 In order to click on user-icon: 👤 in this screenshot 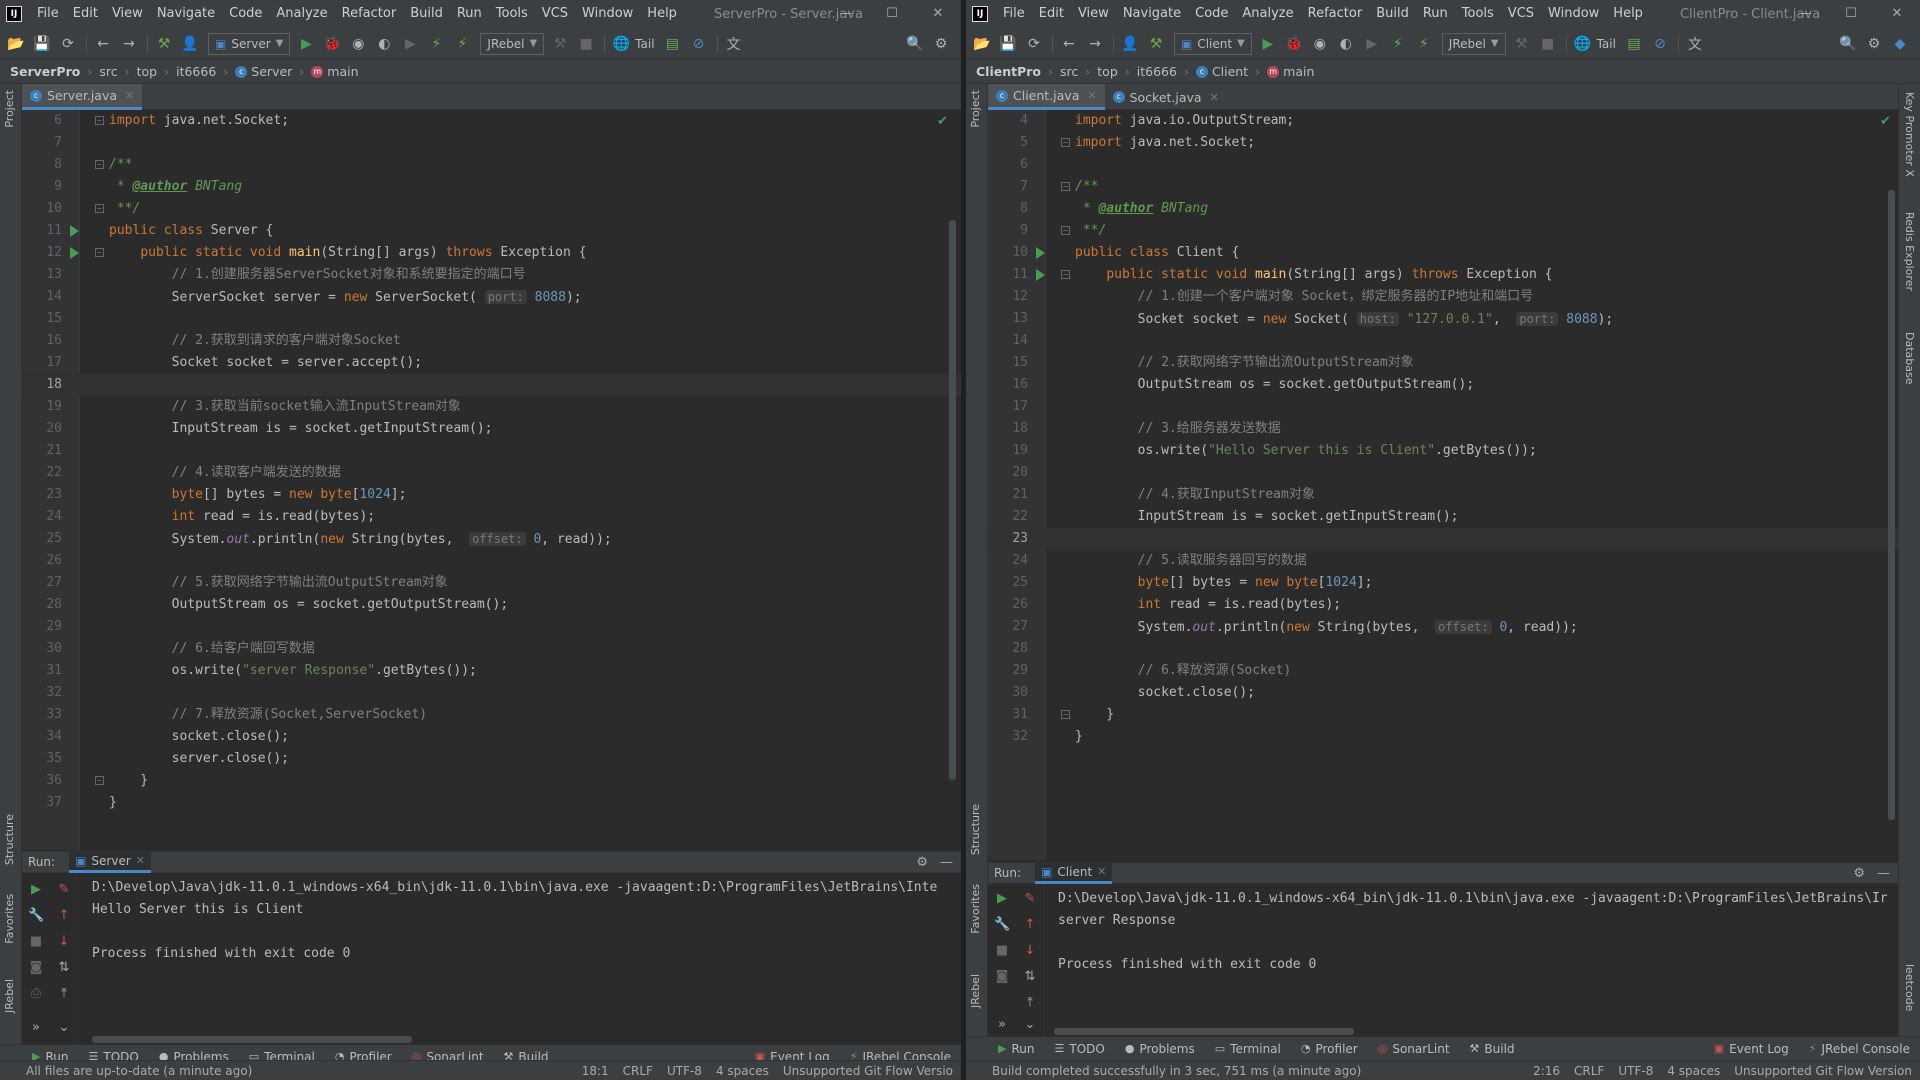, I will do `click(190, 44)`.